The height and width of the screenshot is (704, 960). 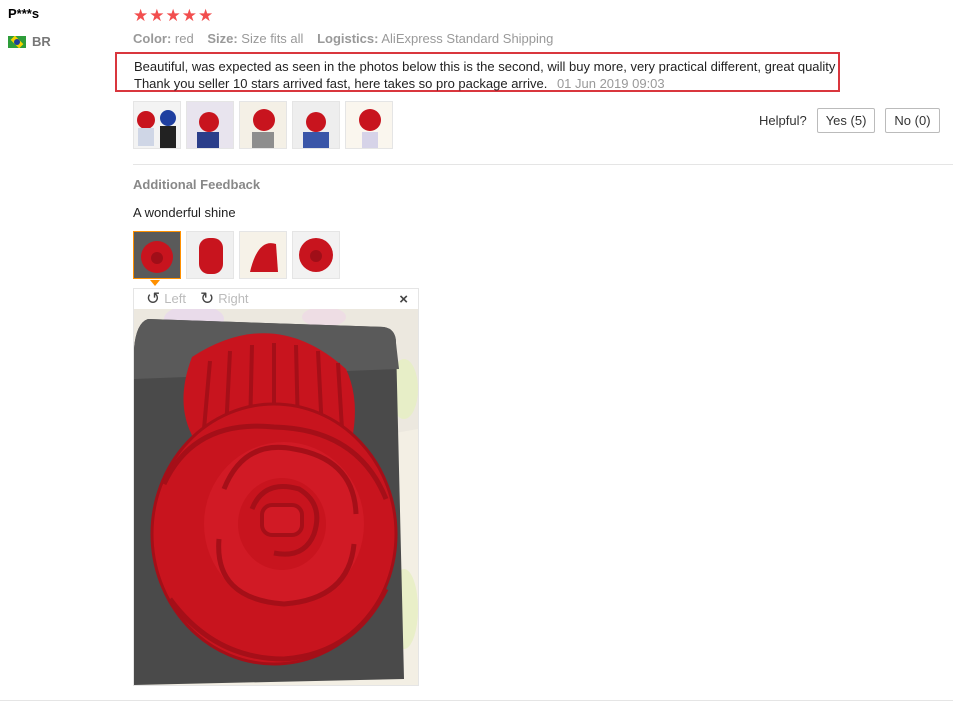 What do you see at coordinates (41, 41) in the screenshot?
I see `country-code: BR` at bounding box center [41, 41].